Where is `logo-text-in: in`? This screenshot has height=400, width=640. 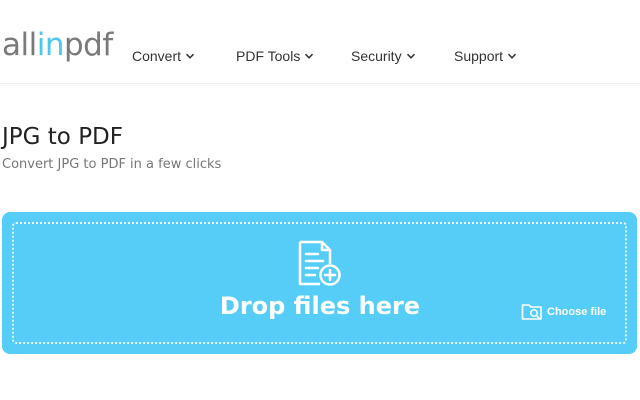 logo-text-in: in is located at coordinates (50, 45).